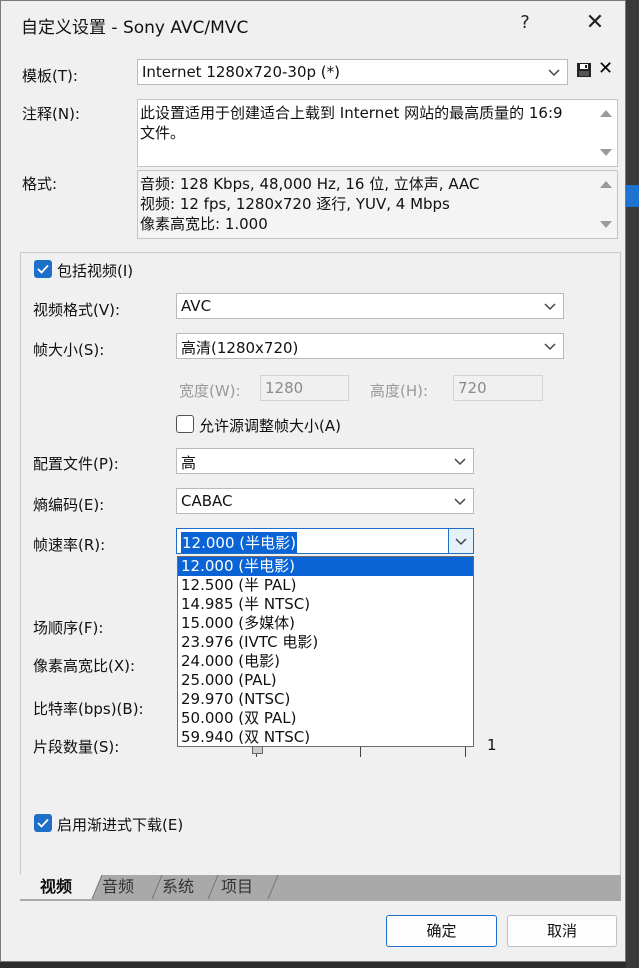  I want to click on framerate-option: 14.985 (半 NTSC), so click(325, 604).